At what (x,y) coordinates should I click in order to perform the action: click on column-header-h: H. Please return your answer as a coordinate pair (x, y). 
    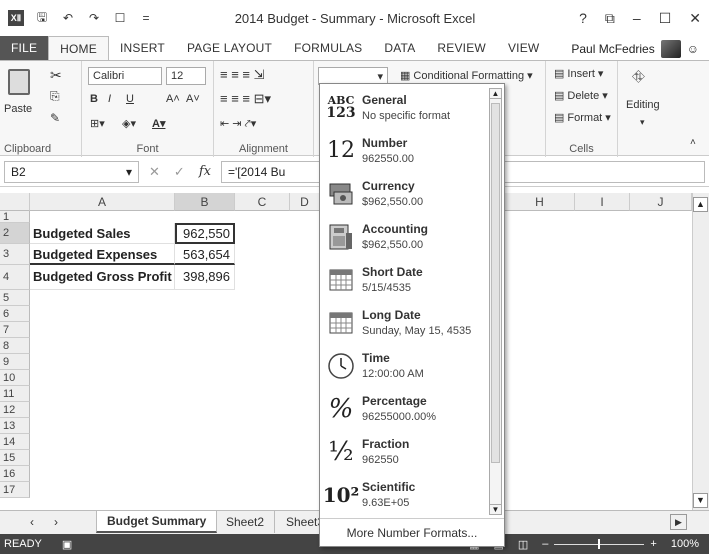
    Looking at the image, I should click on (540, 202).